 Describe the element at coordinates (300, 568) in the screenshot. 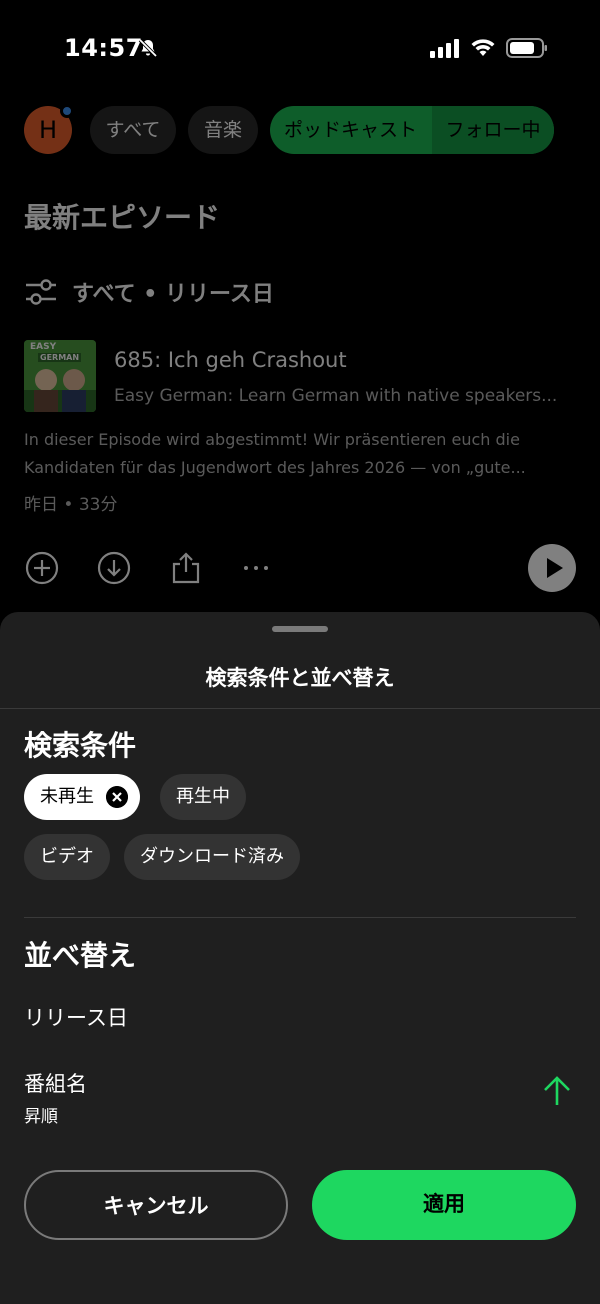

I see `episode-actions` at that location.